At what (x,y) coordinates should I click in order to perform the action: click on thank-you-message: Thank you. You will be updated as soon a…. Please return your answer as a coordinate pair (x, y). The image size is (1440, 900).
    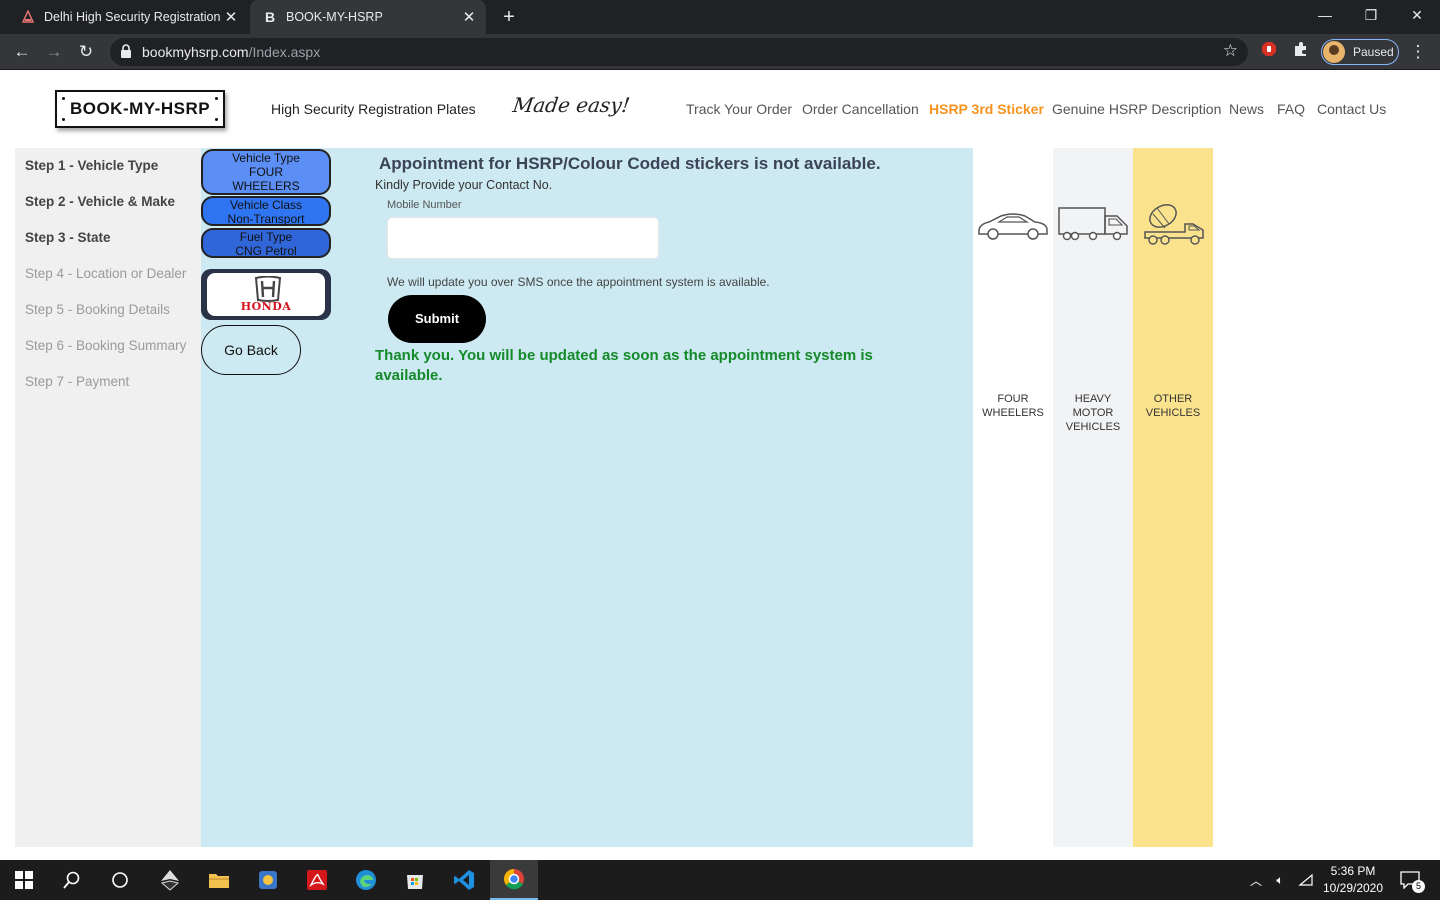
    Looking at the image, I should click on (624, 365).